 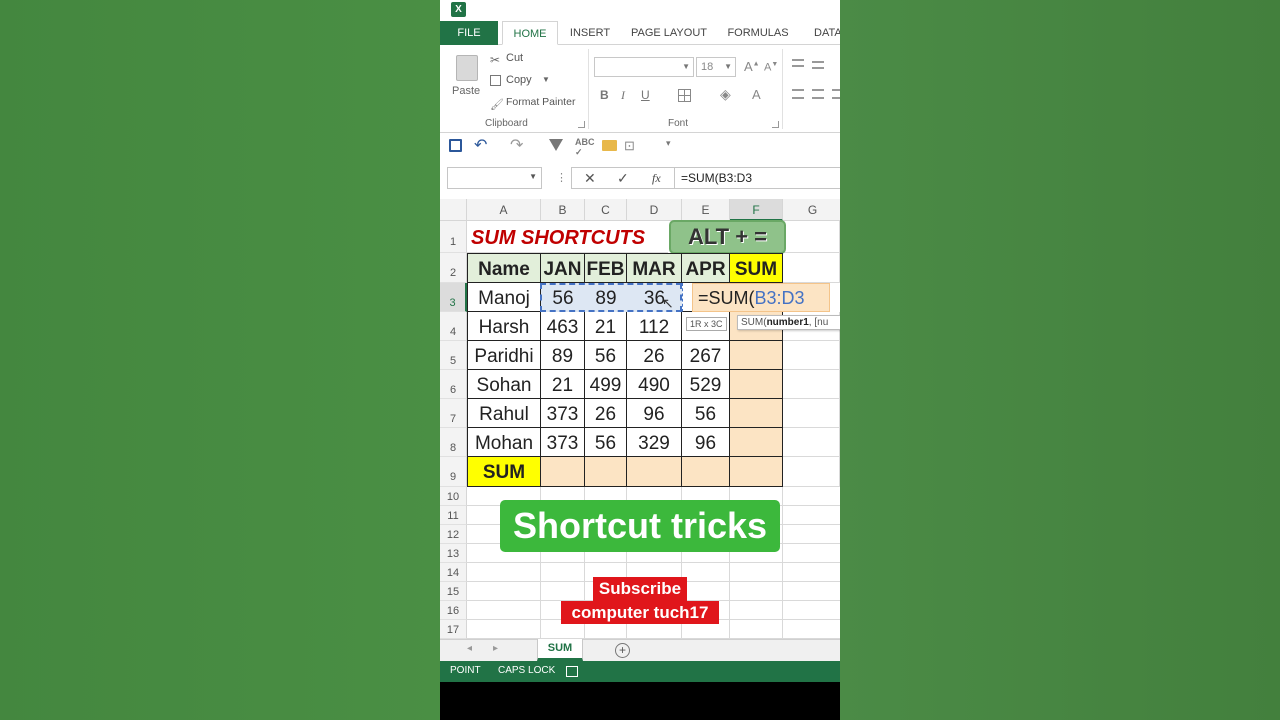 I want to click on redo-icon: ↷, so click(x=516, y=145).